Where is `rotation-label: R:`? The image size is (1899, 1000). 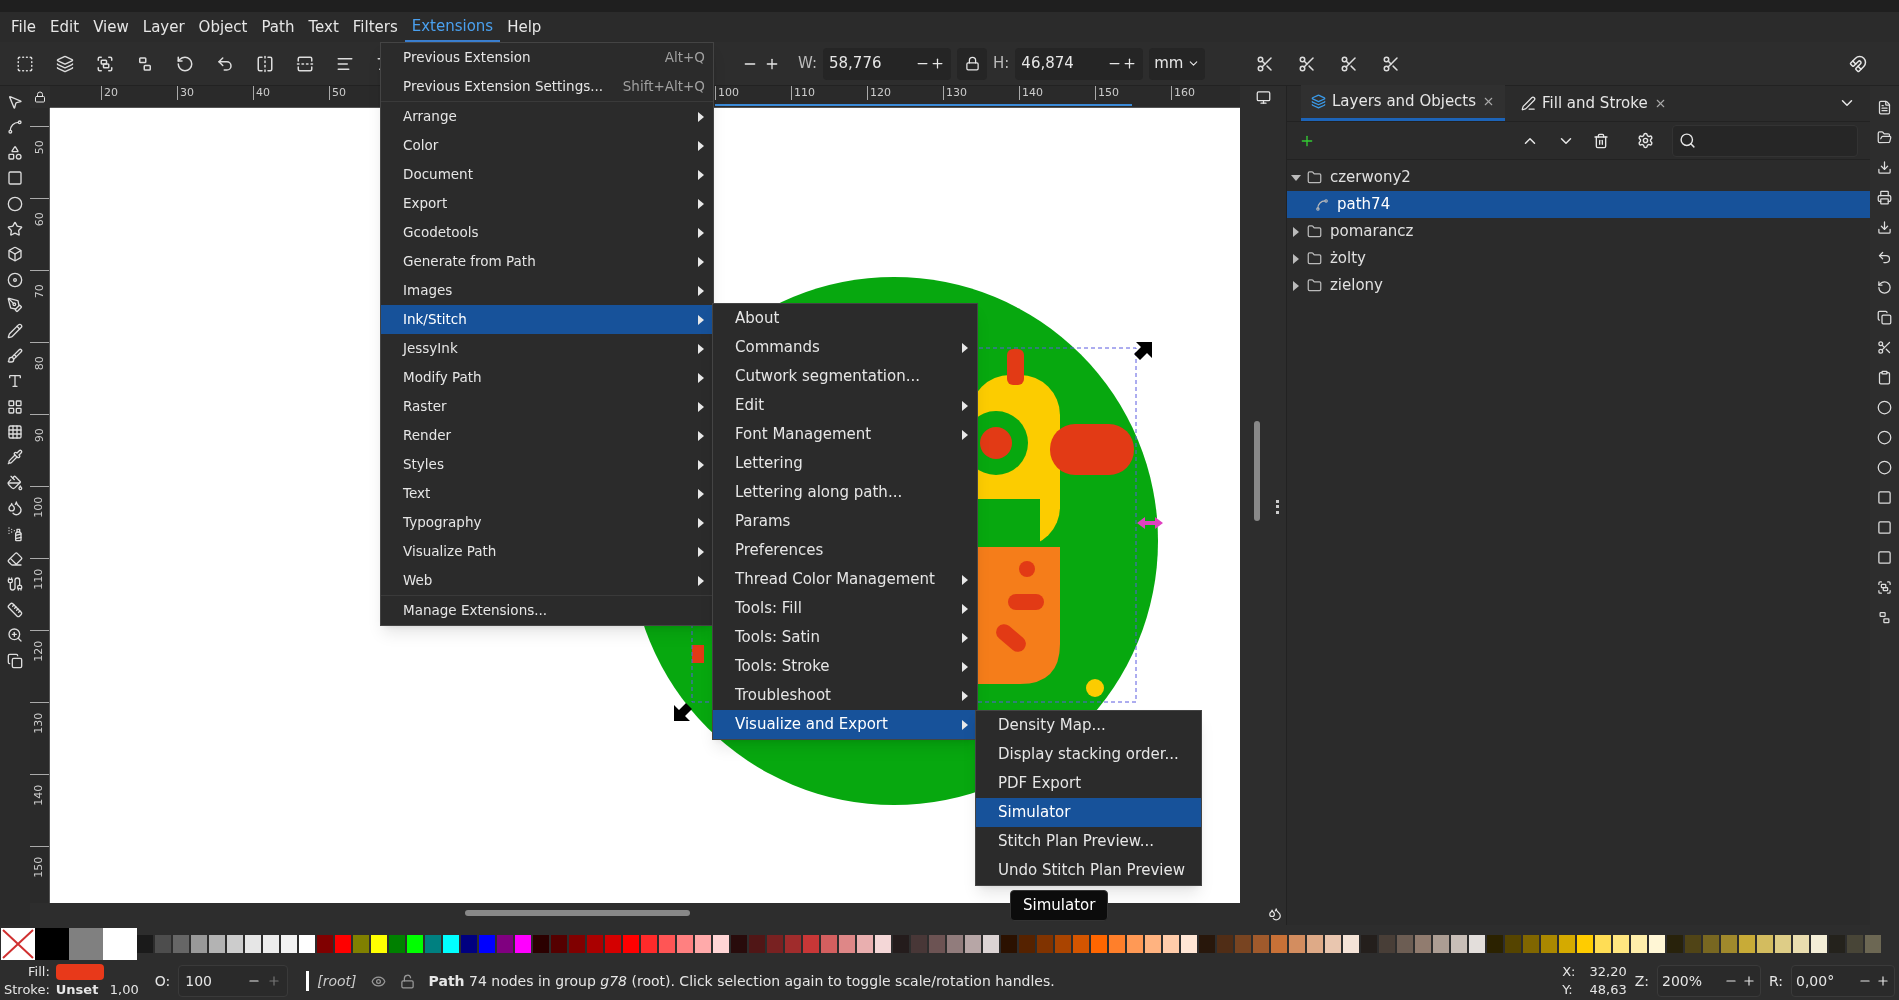 rotation-label: R: is located at coordinates (1776, 981).